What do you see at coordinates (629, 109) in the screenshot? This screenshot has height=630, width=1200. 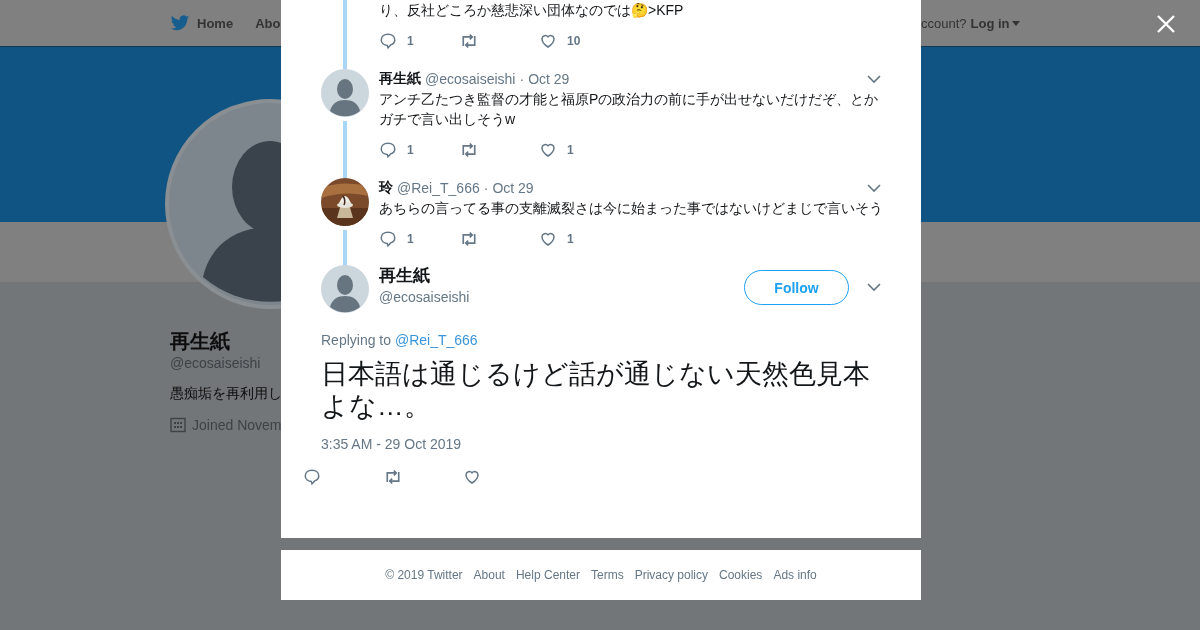 I see `tweet-text: アンチ乙たつき監督の才能と福原Pの政治力の前に手が出せないだけだぞ、とかガチで言い出しそうw` at bounding box center [629, 109].